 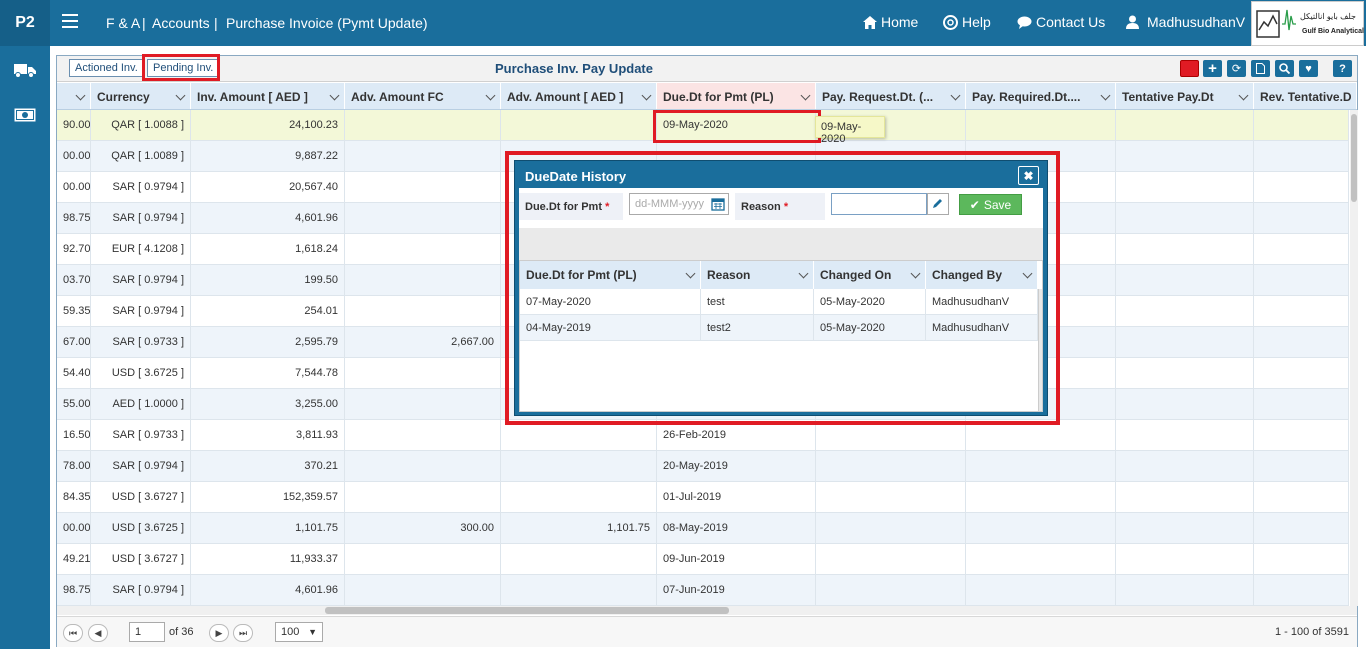 What do you see at coordinates (74, 466) in the screenshot?
I see `cell-prev: 78.00` at bounding box center [74, 466].